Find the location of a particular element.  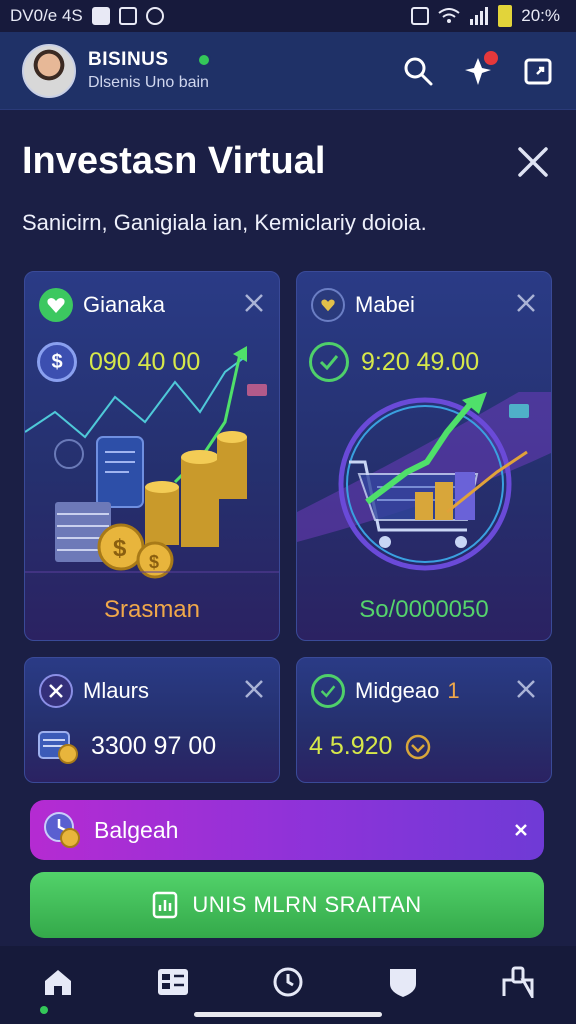

investment-card-mlaurs: Mlaurs 3300 97 00 is located at coordinates (152, 720).